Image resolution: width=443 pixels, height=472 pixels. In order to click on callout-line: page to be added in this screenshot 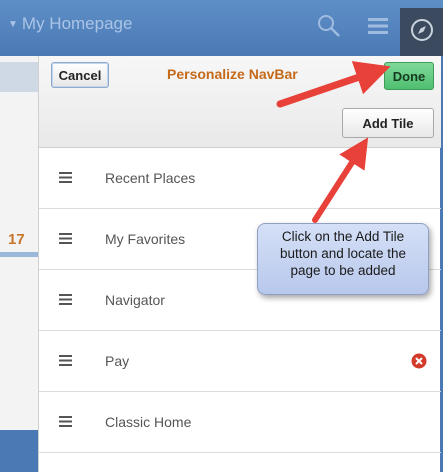, I will do `click(343, 270)`.